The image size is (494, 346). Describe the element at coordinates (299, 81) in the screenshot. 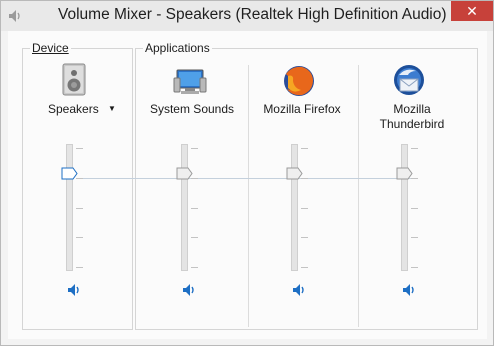

I see `firefox-icon` at that location.